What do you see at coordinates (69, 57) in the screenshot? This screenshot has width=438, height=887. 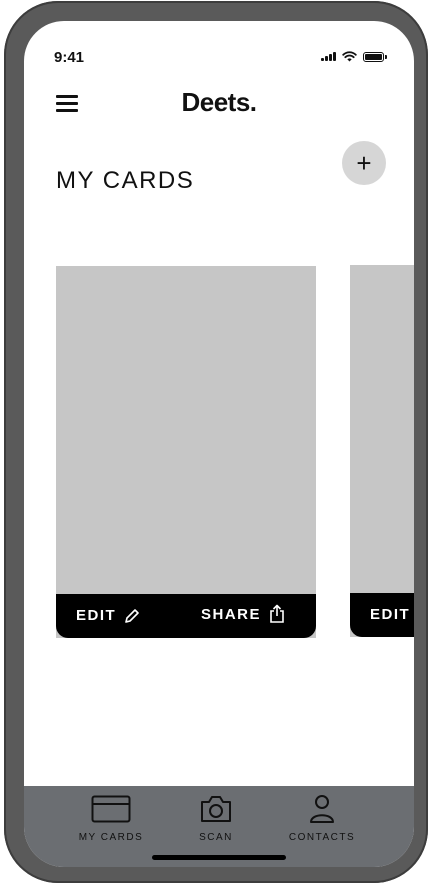 I see `status-time: 9:41` at bounding box center [69, 57].